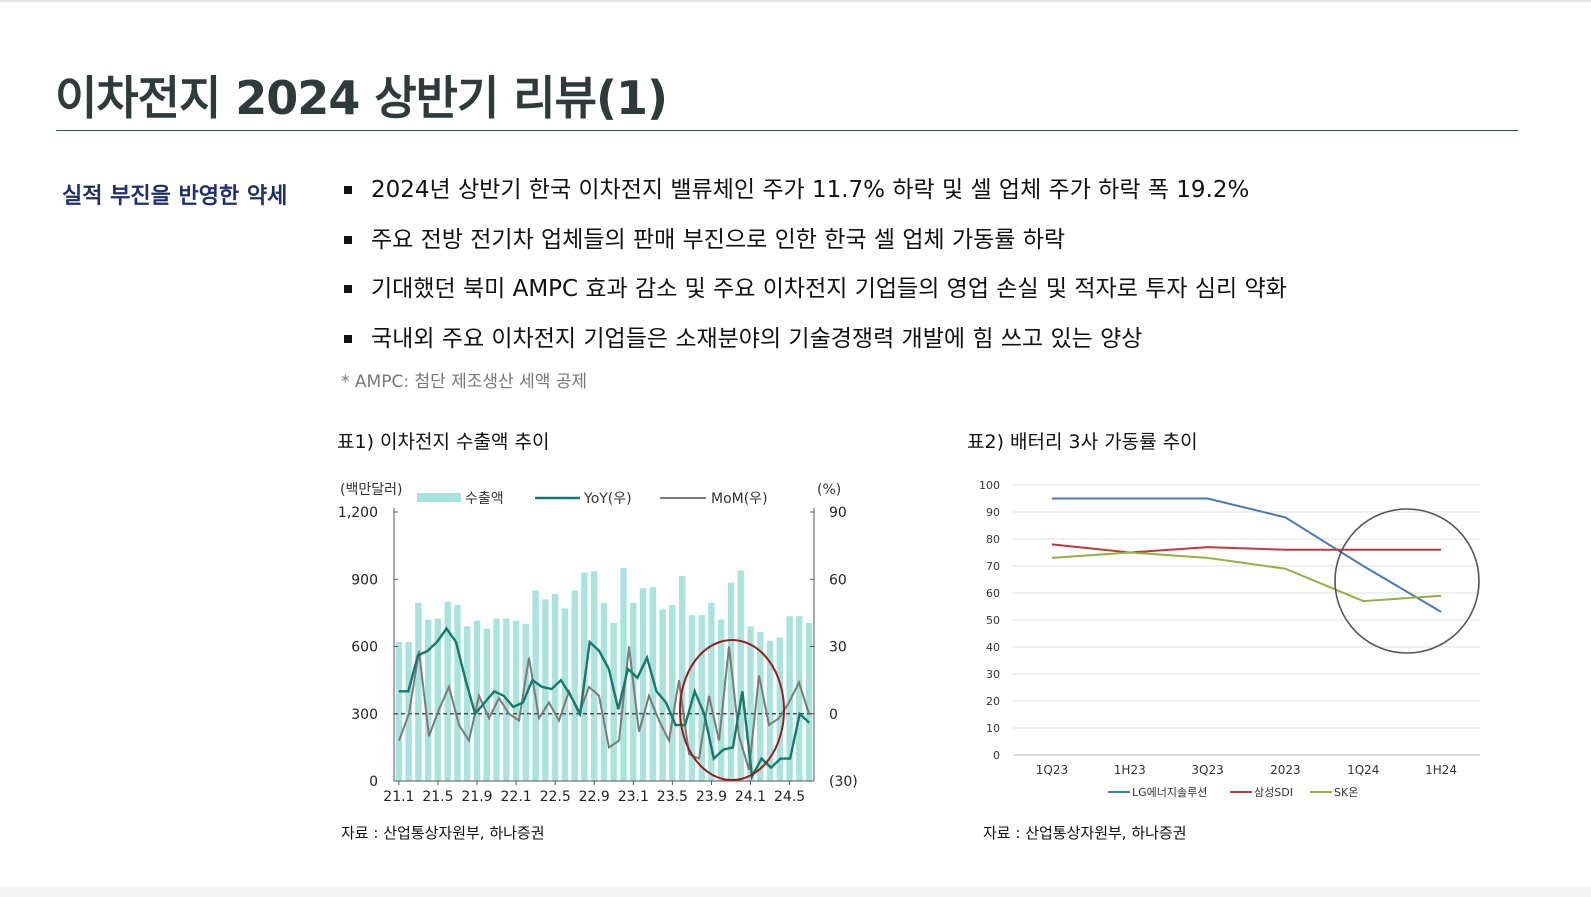  Describe the element at coordinates (1273, 792) in the screenshot. I see `legend-label: 삼성SDI` at that location.